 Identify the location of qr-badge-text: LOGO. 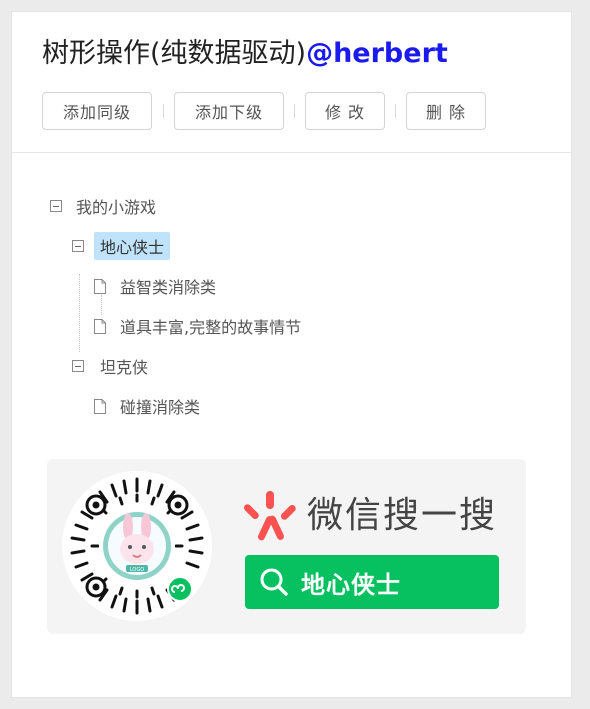
(137, 570).